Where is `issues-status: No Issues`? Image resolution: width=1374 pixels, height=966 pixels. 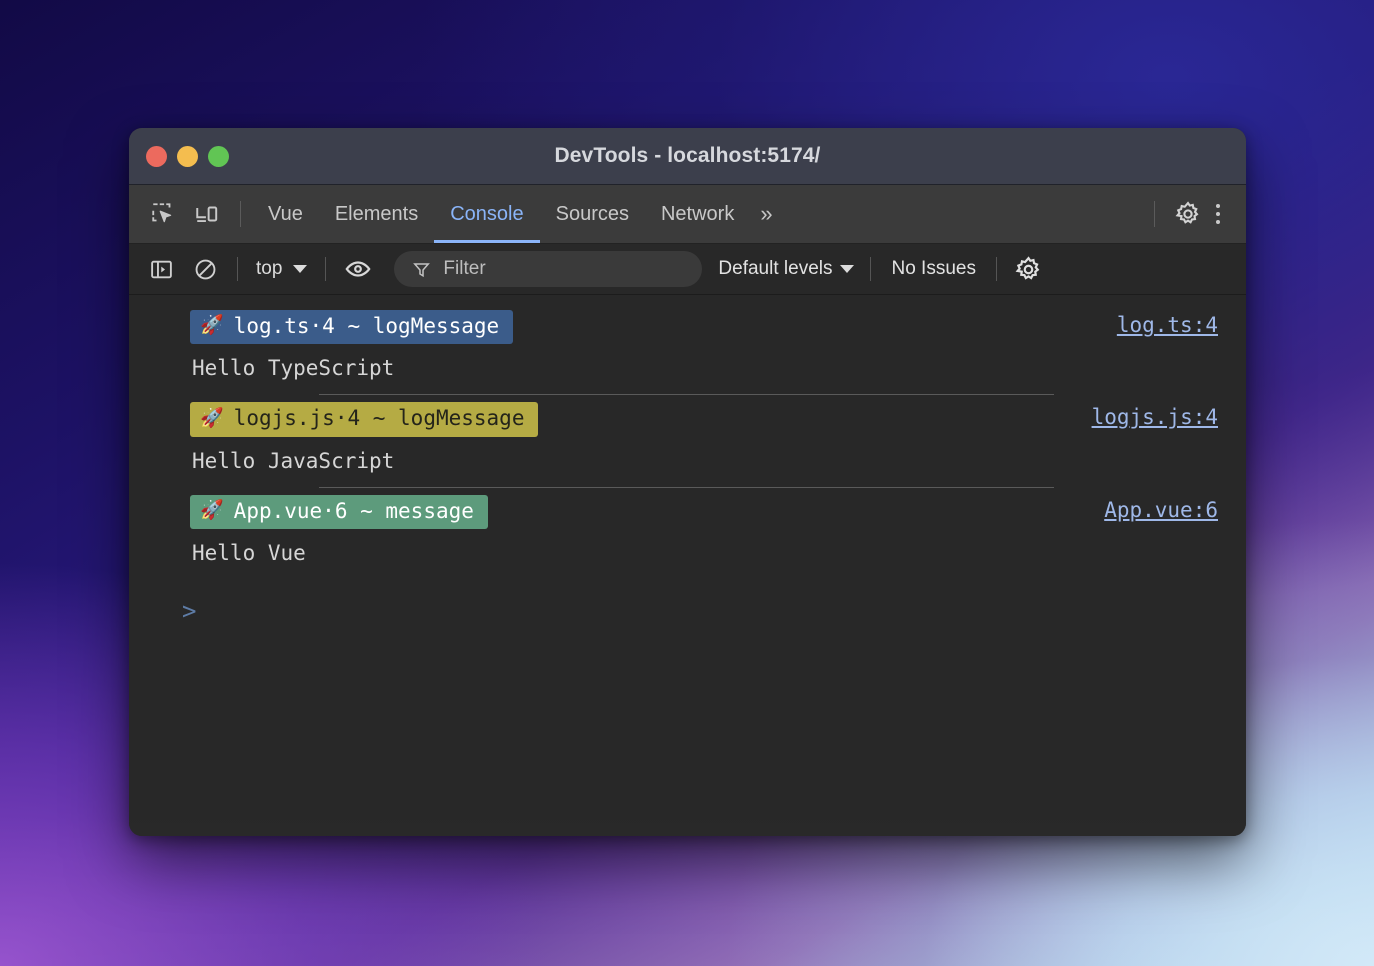 issues-status: No Issues is located at coordinates (933, 269).